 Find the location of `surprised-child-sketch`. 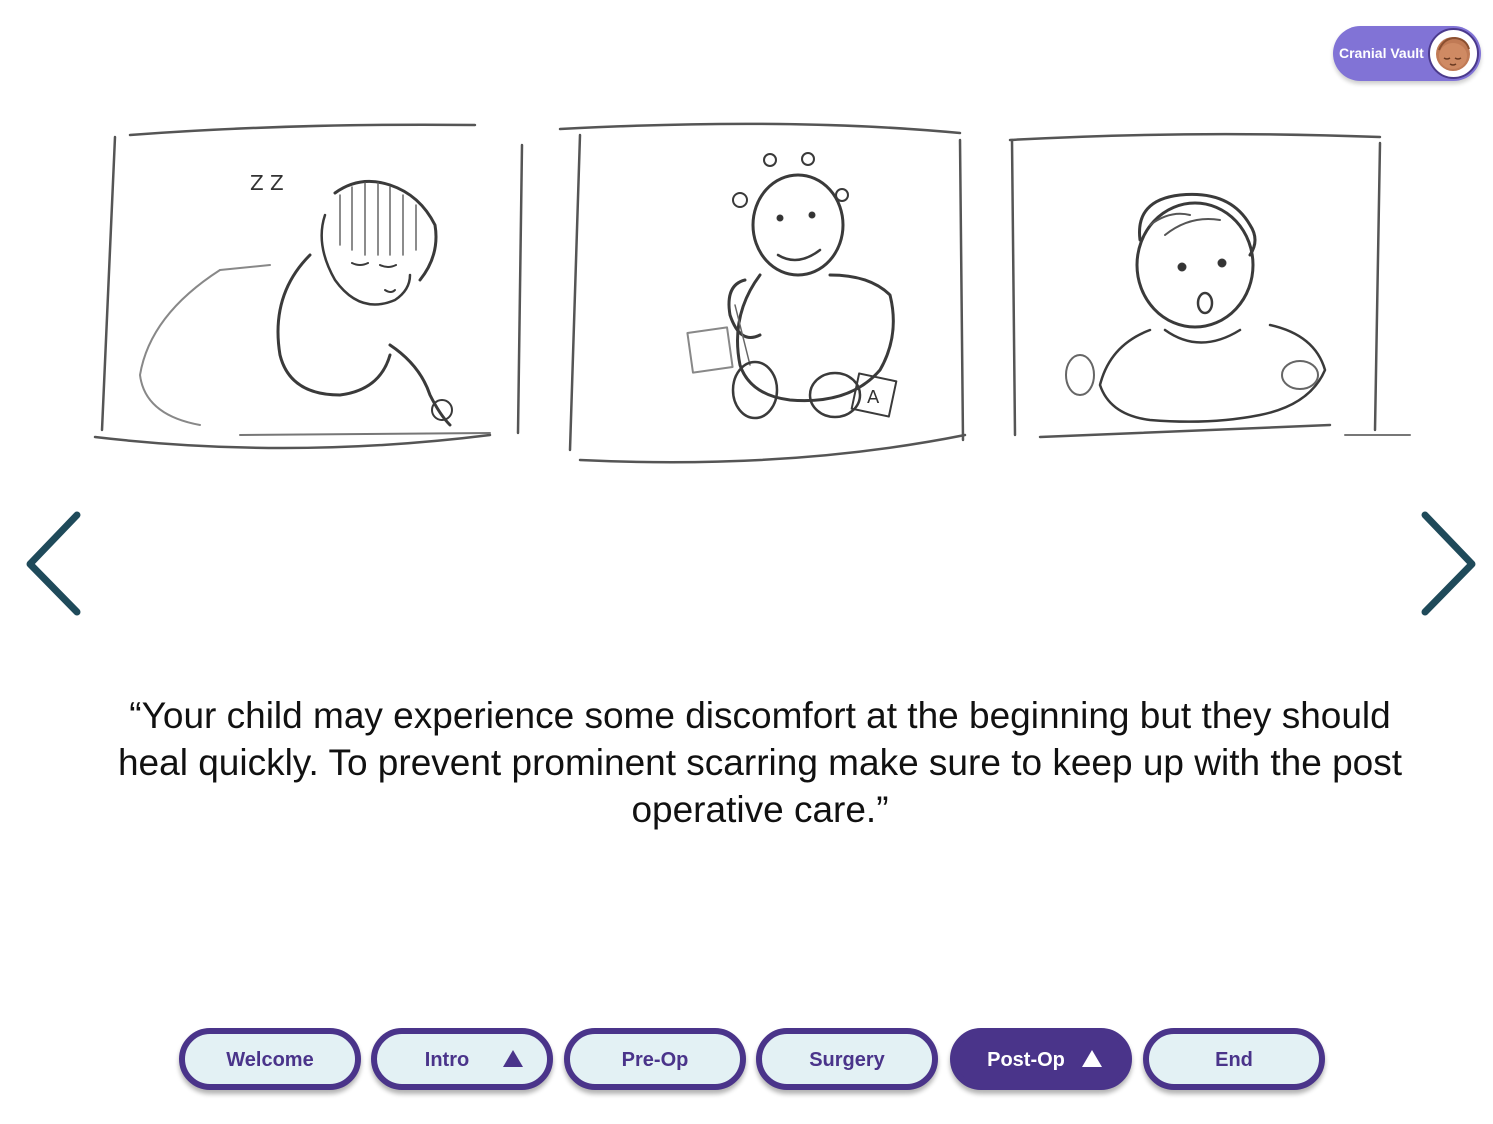

surprised-child-sketch is located at coordinates (1209, 285).